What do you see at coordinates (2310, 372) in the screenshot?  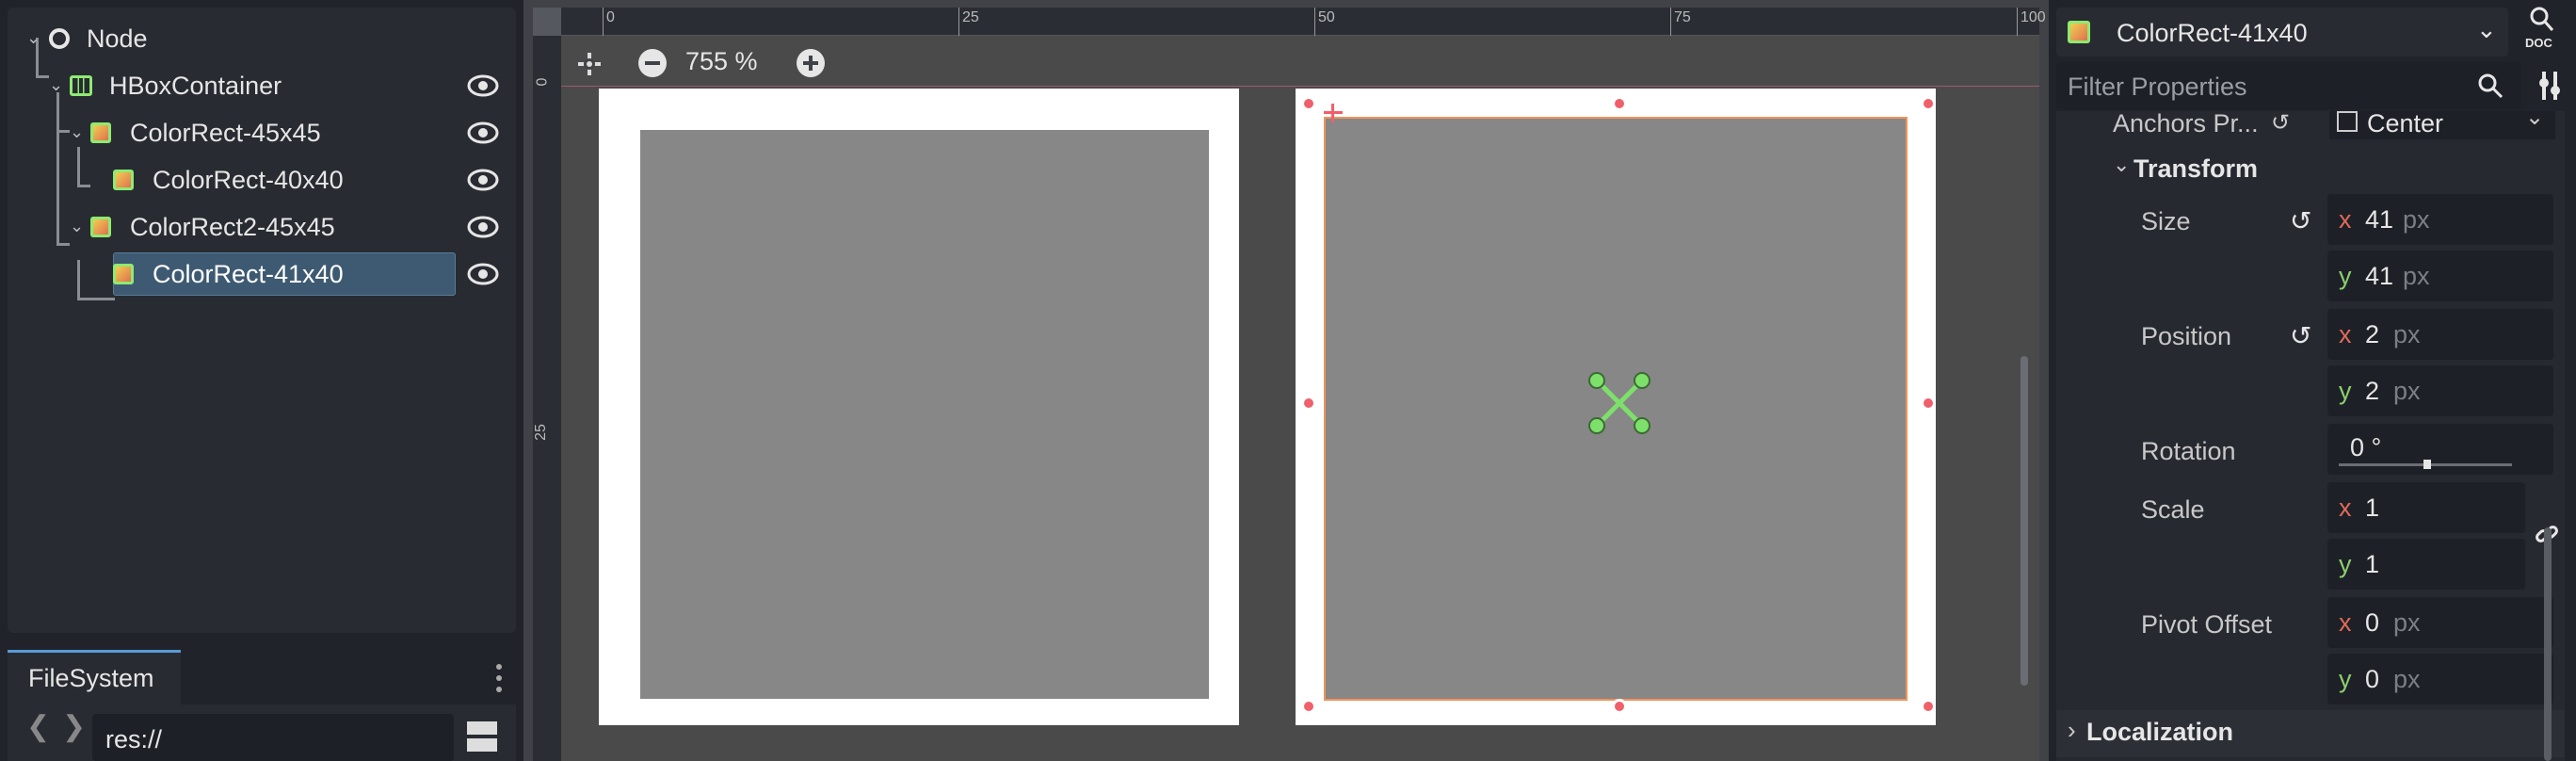 I see `position-property: Position ↺ x 2 px y 2 px` at bounding box center [2310, 372].